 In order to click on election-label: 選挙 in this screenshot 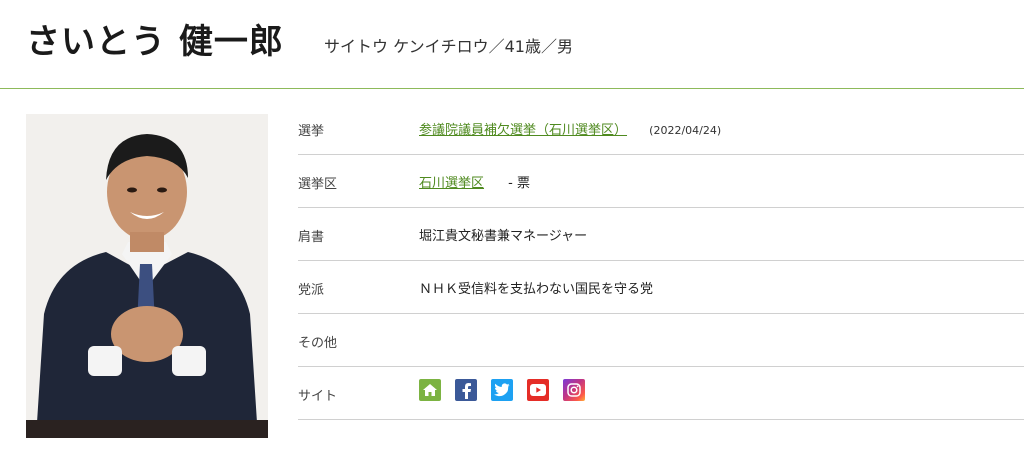, I will do `click(311, 131)`.